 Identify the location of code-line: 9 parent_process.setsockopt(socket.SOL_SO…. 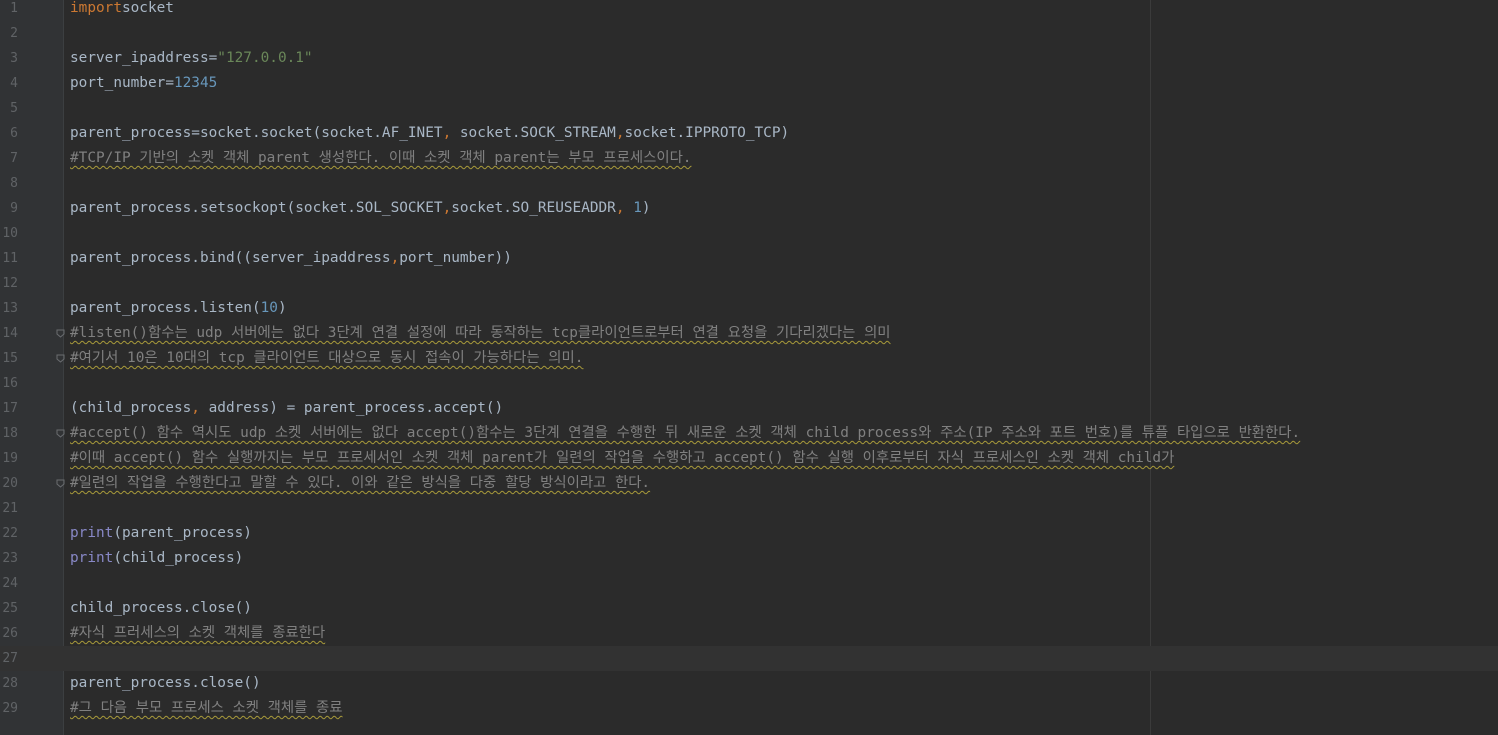
(749, 208).